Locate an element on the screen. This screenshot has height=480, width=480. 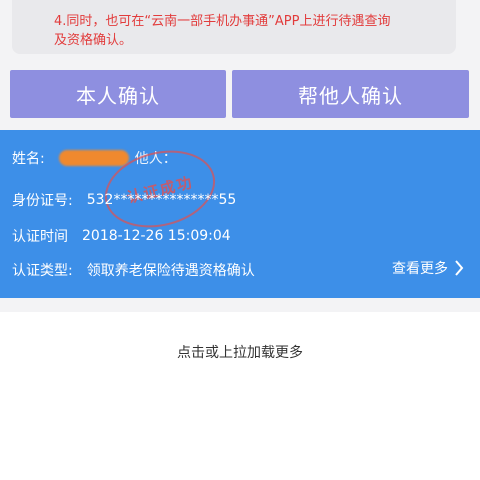
time-value: 2018-12-26 15:09:04 is located at coordinates (156, 236).